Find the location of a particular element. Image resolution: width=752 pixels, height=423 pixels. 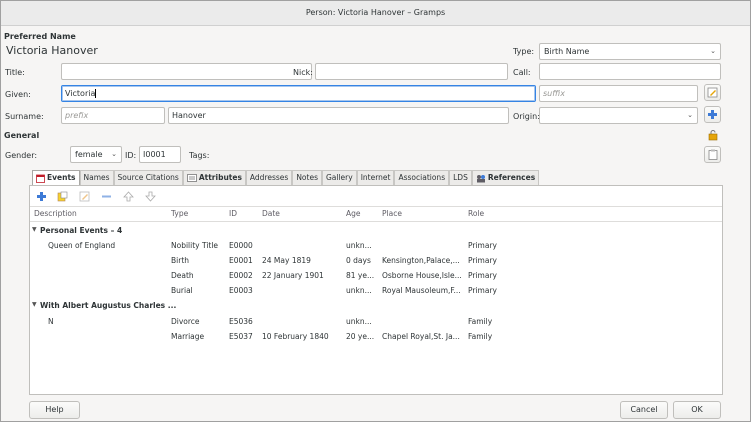

share-event-button is located at coordinates (62, 196).